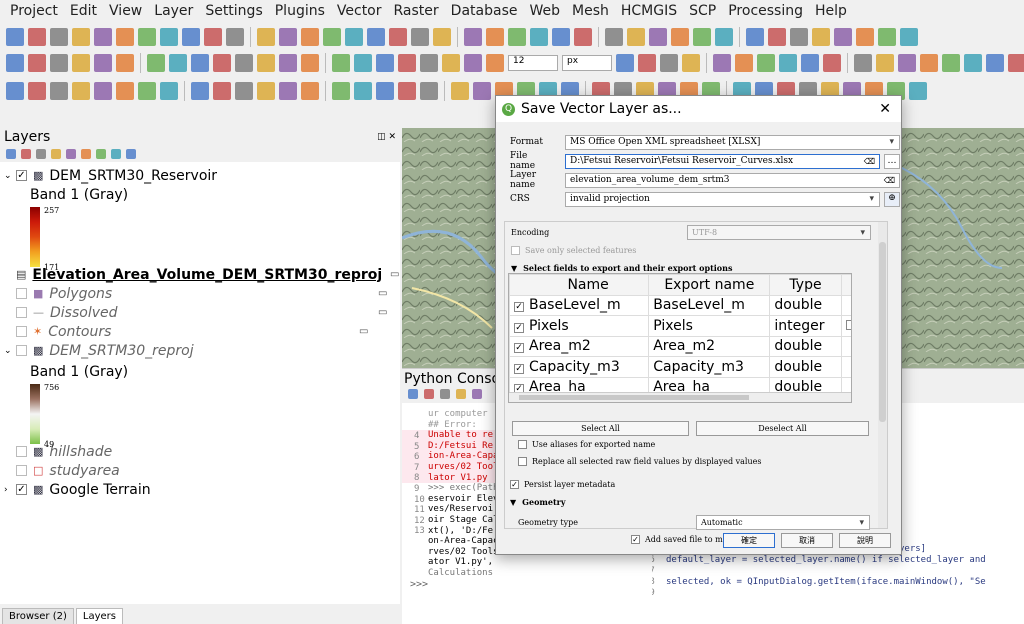 The width and height of the screenshot is (1024, 624). I want to click on menu-item-view: View, so click(125, 11).